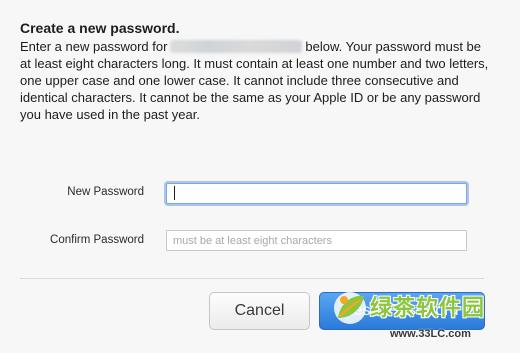 Image resolution: width=520 pixels, height=353 pixels. I want to click on button-divider, so click(252, 278).